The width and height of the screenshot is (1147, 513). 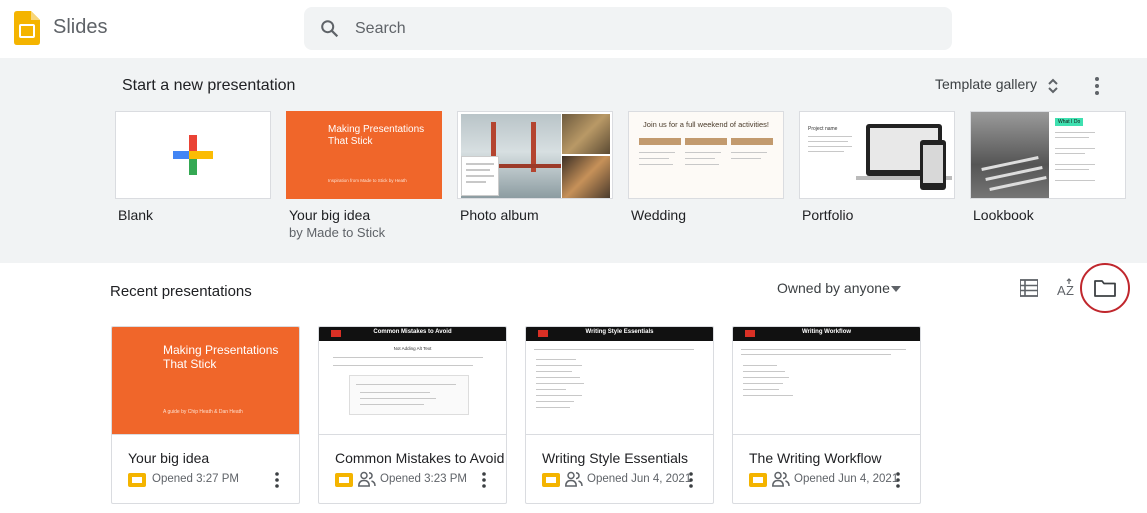 I want to click on template-label: Lookbook, so click(x=1003, y=215).